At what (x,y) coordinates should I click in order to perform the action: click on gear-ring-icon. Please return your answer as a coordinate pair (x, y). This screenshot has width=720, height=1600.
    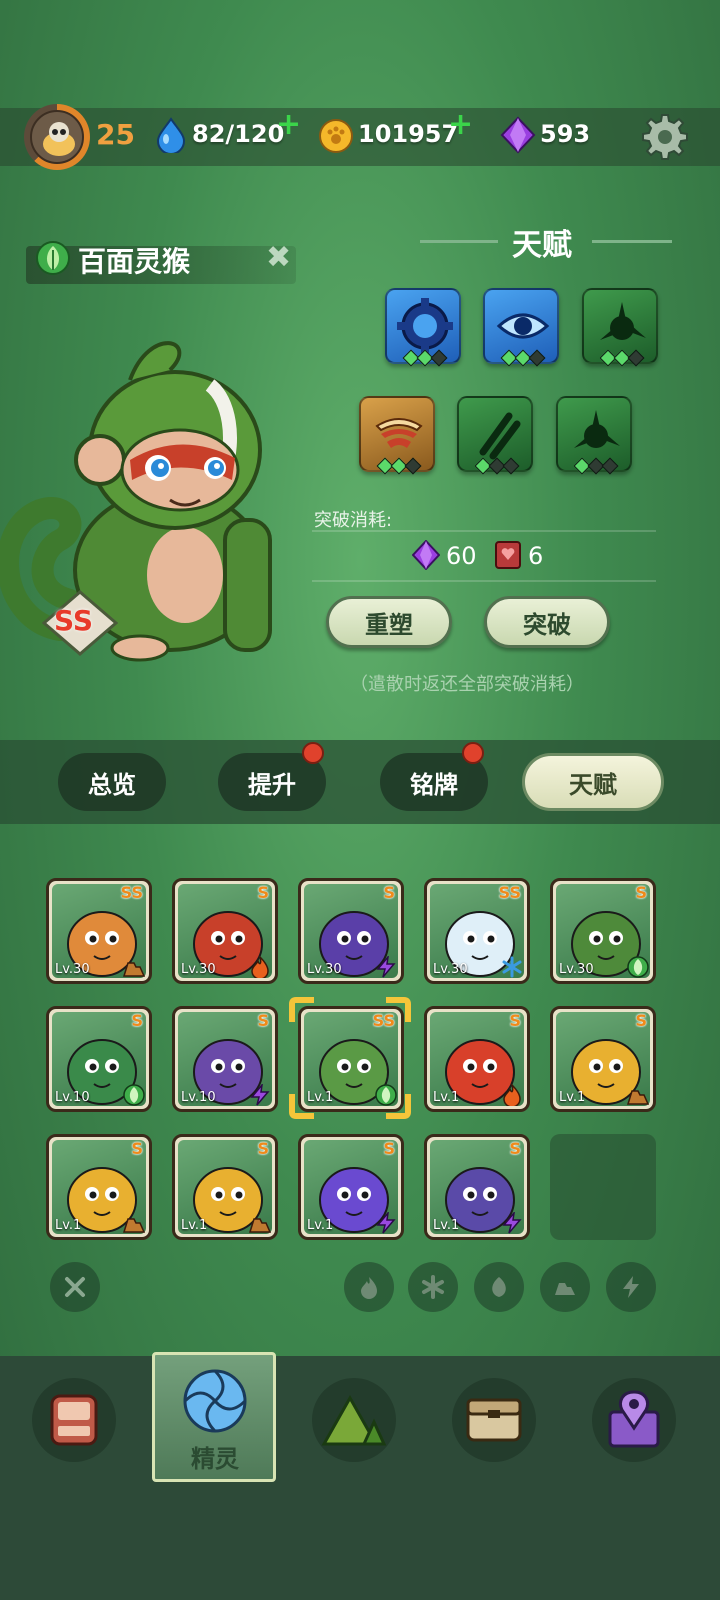
    Looking at the image, I should click on (425, 326).